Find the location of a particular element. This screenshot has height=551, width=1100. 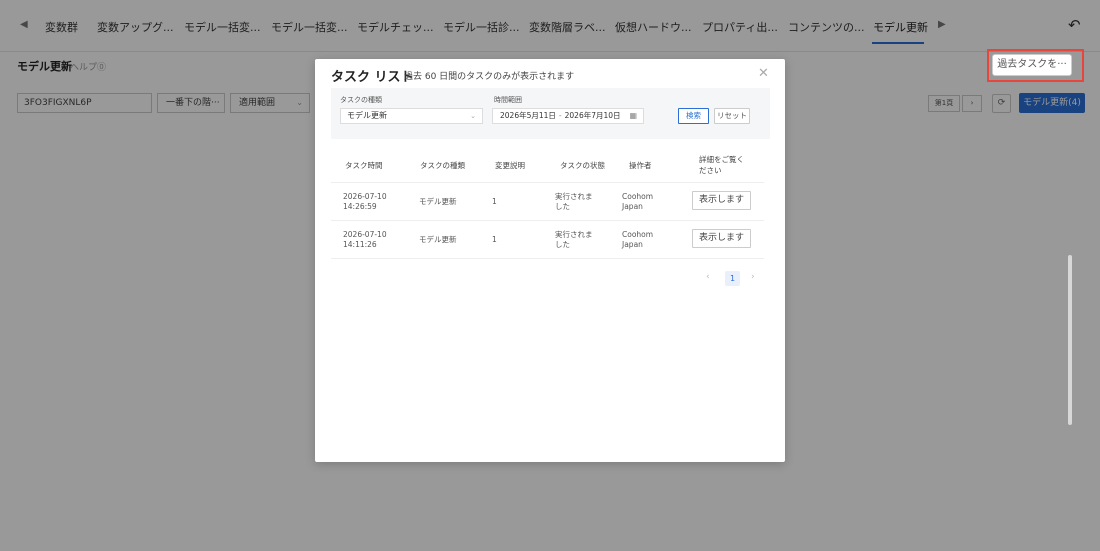

header-task-status: タスクの状態 is located at coordinates (582, 165).